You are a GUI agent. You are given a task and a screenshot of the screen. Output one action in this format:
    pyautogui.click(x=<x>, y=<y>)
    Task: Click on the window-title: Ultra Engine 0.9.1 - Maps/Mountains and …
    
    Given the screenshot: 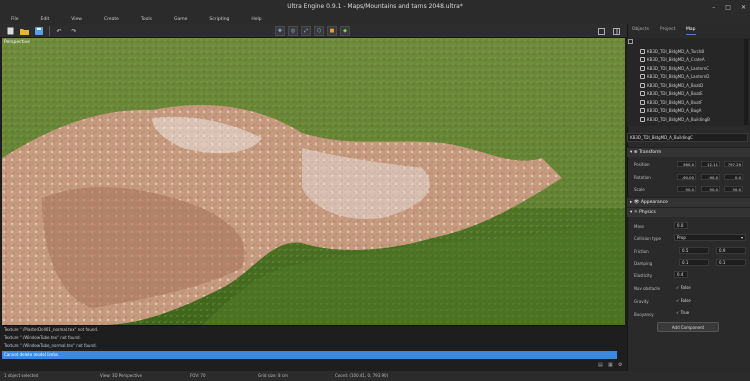 What is the action you would take?
    pyautogui.click(x=375, y=7)
    